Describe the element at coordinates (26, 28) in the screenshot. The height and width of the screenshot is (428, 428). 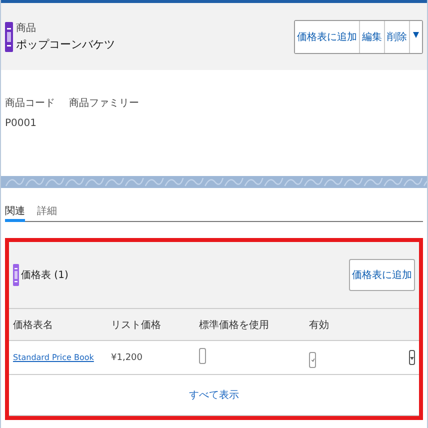
I see `object-label: 商品` at that location.